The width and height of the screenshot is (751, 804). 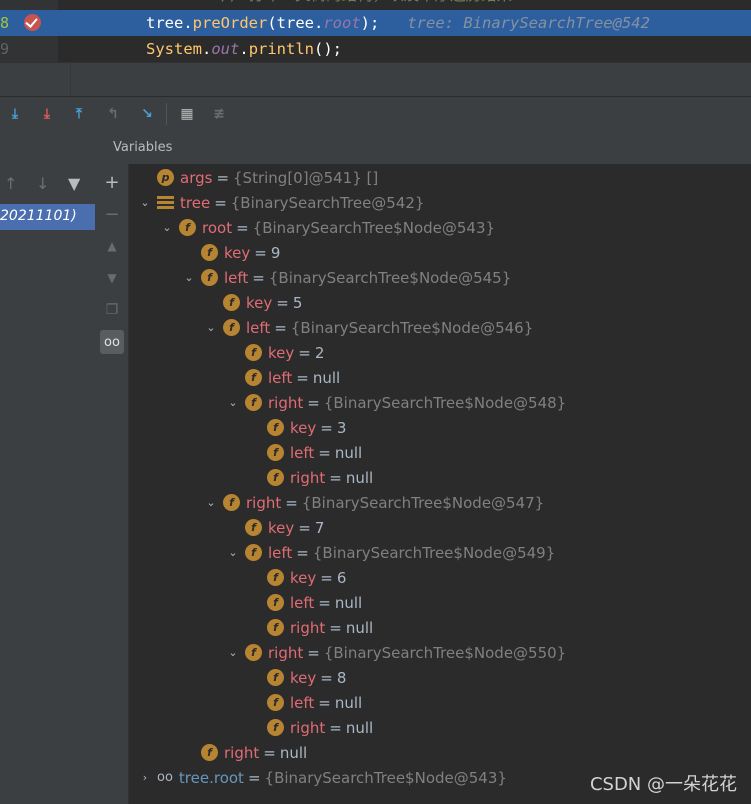 I want to click on add-watch-icon: +, so click(x=112, y=182).